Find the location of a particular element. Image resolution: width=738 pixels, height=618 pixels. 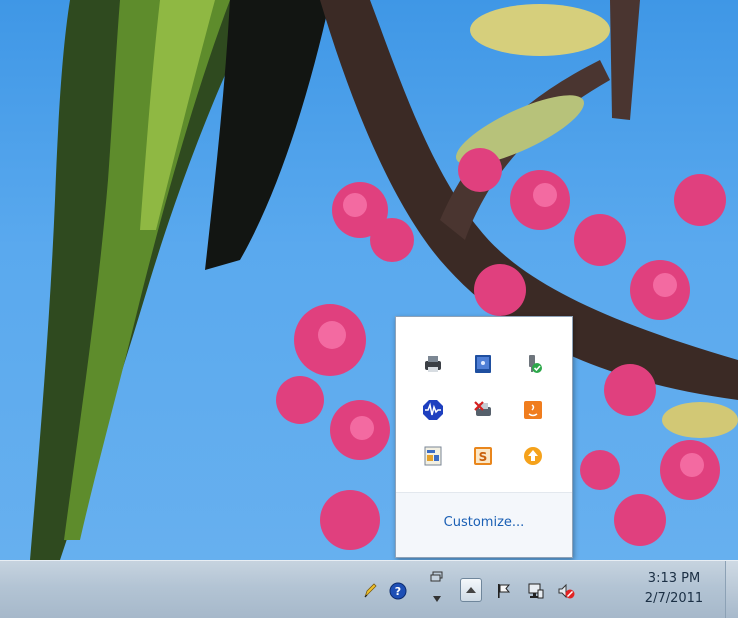

audio-wave-icon is located at coordinates (433, 410).